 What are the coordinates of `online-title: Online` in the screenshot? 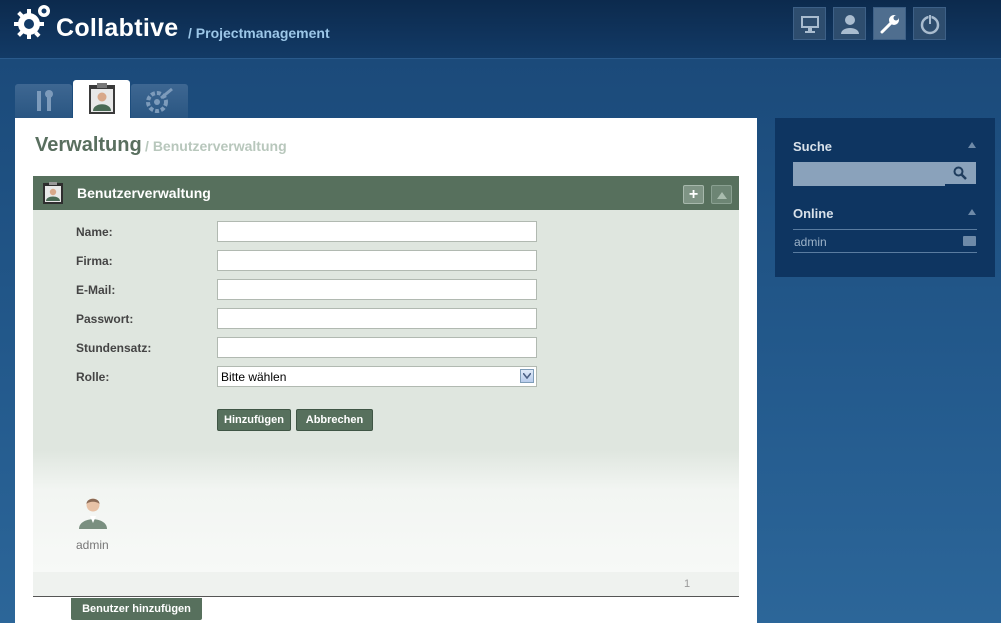 It's located at (813, 213).